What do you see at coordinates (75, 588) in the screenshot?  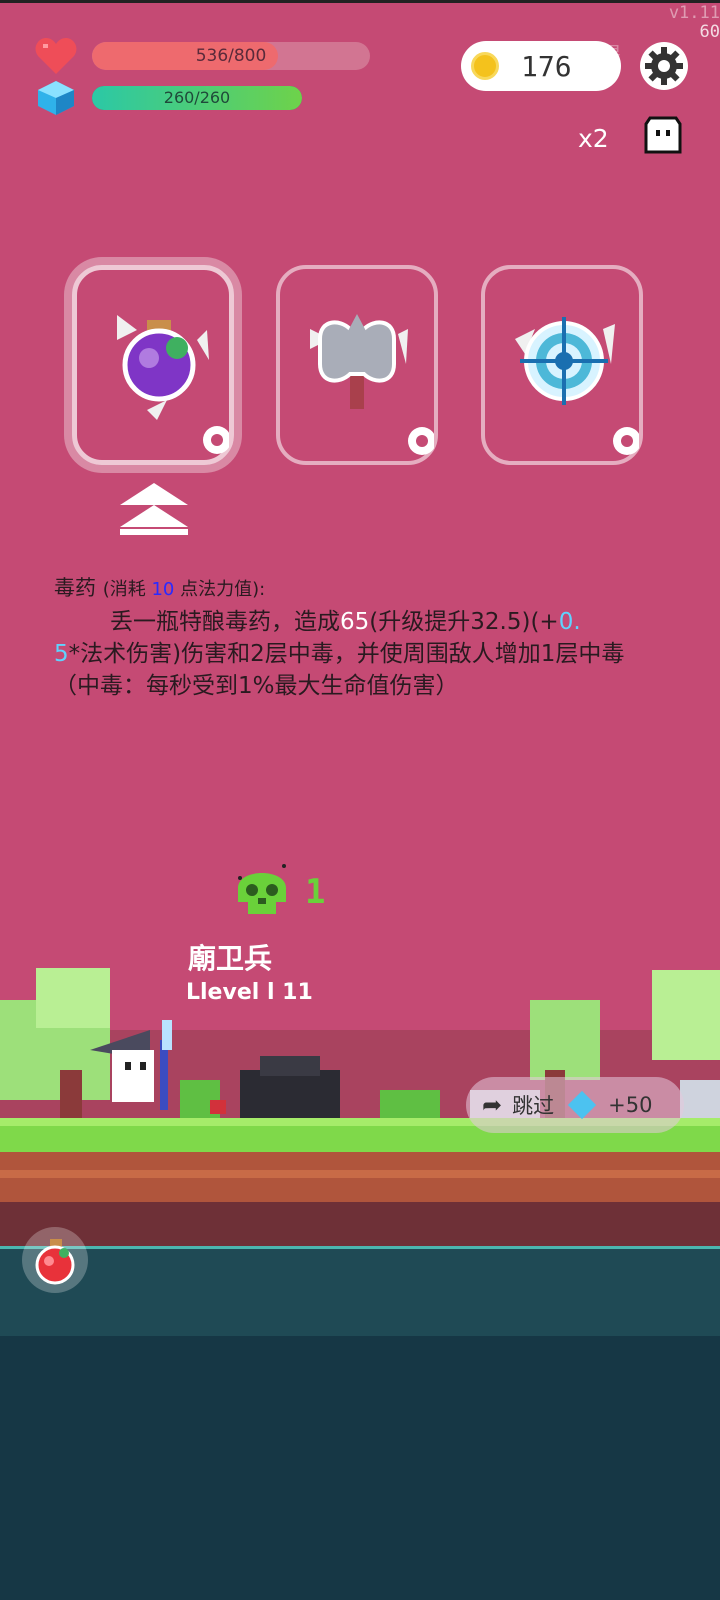 I see `skill-name: 毒药` at bounding box center [75, 588].